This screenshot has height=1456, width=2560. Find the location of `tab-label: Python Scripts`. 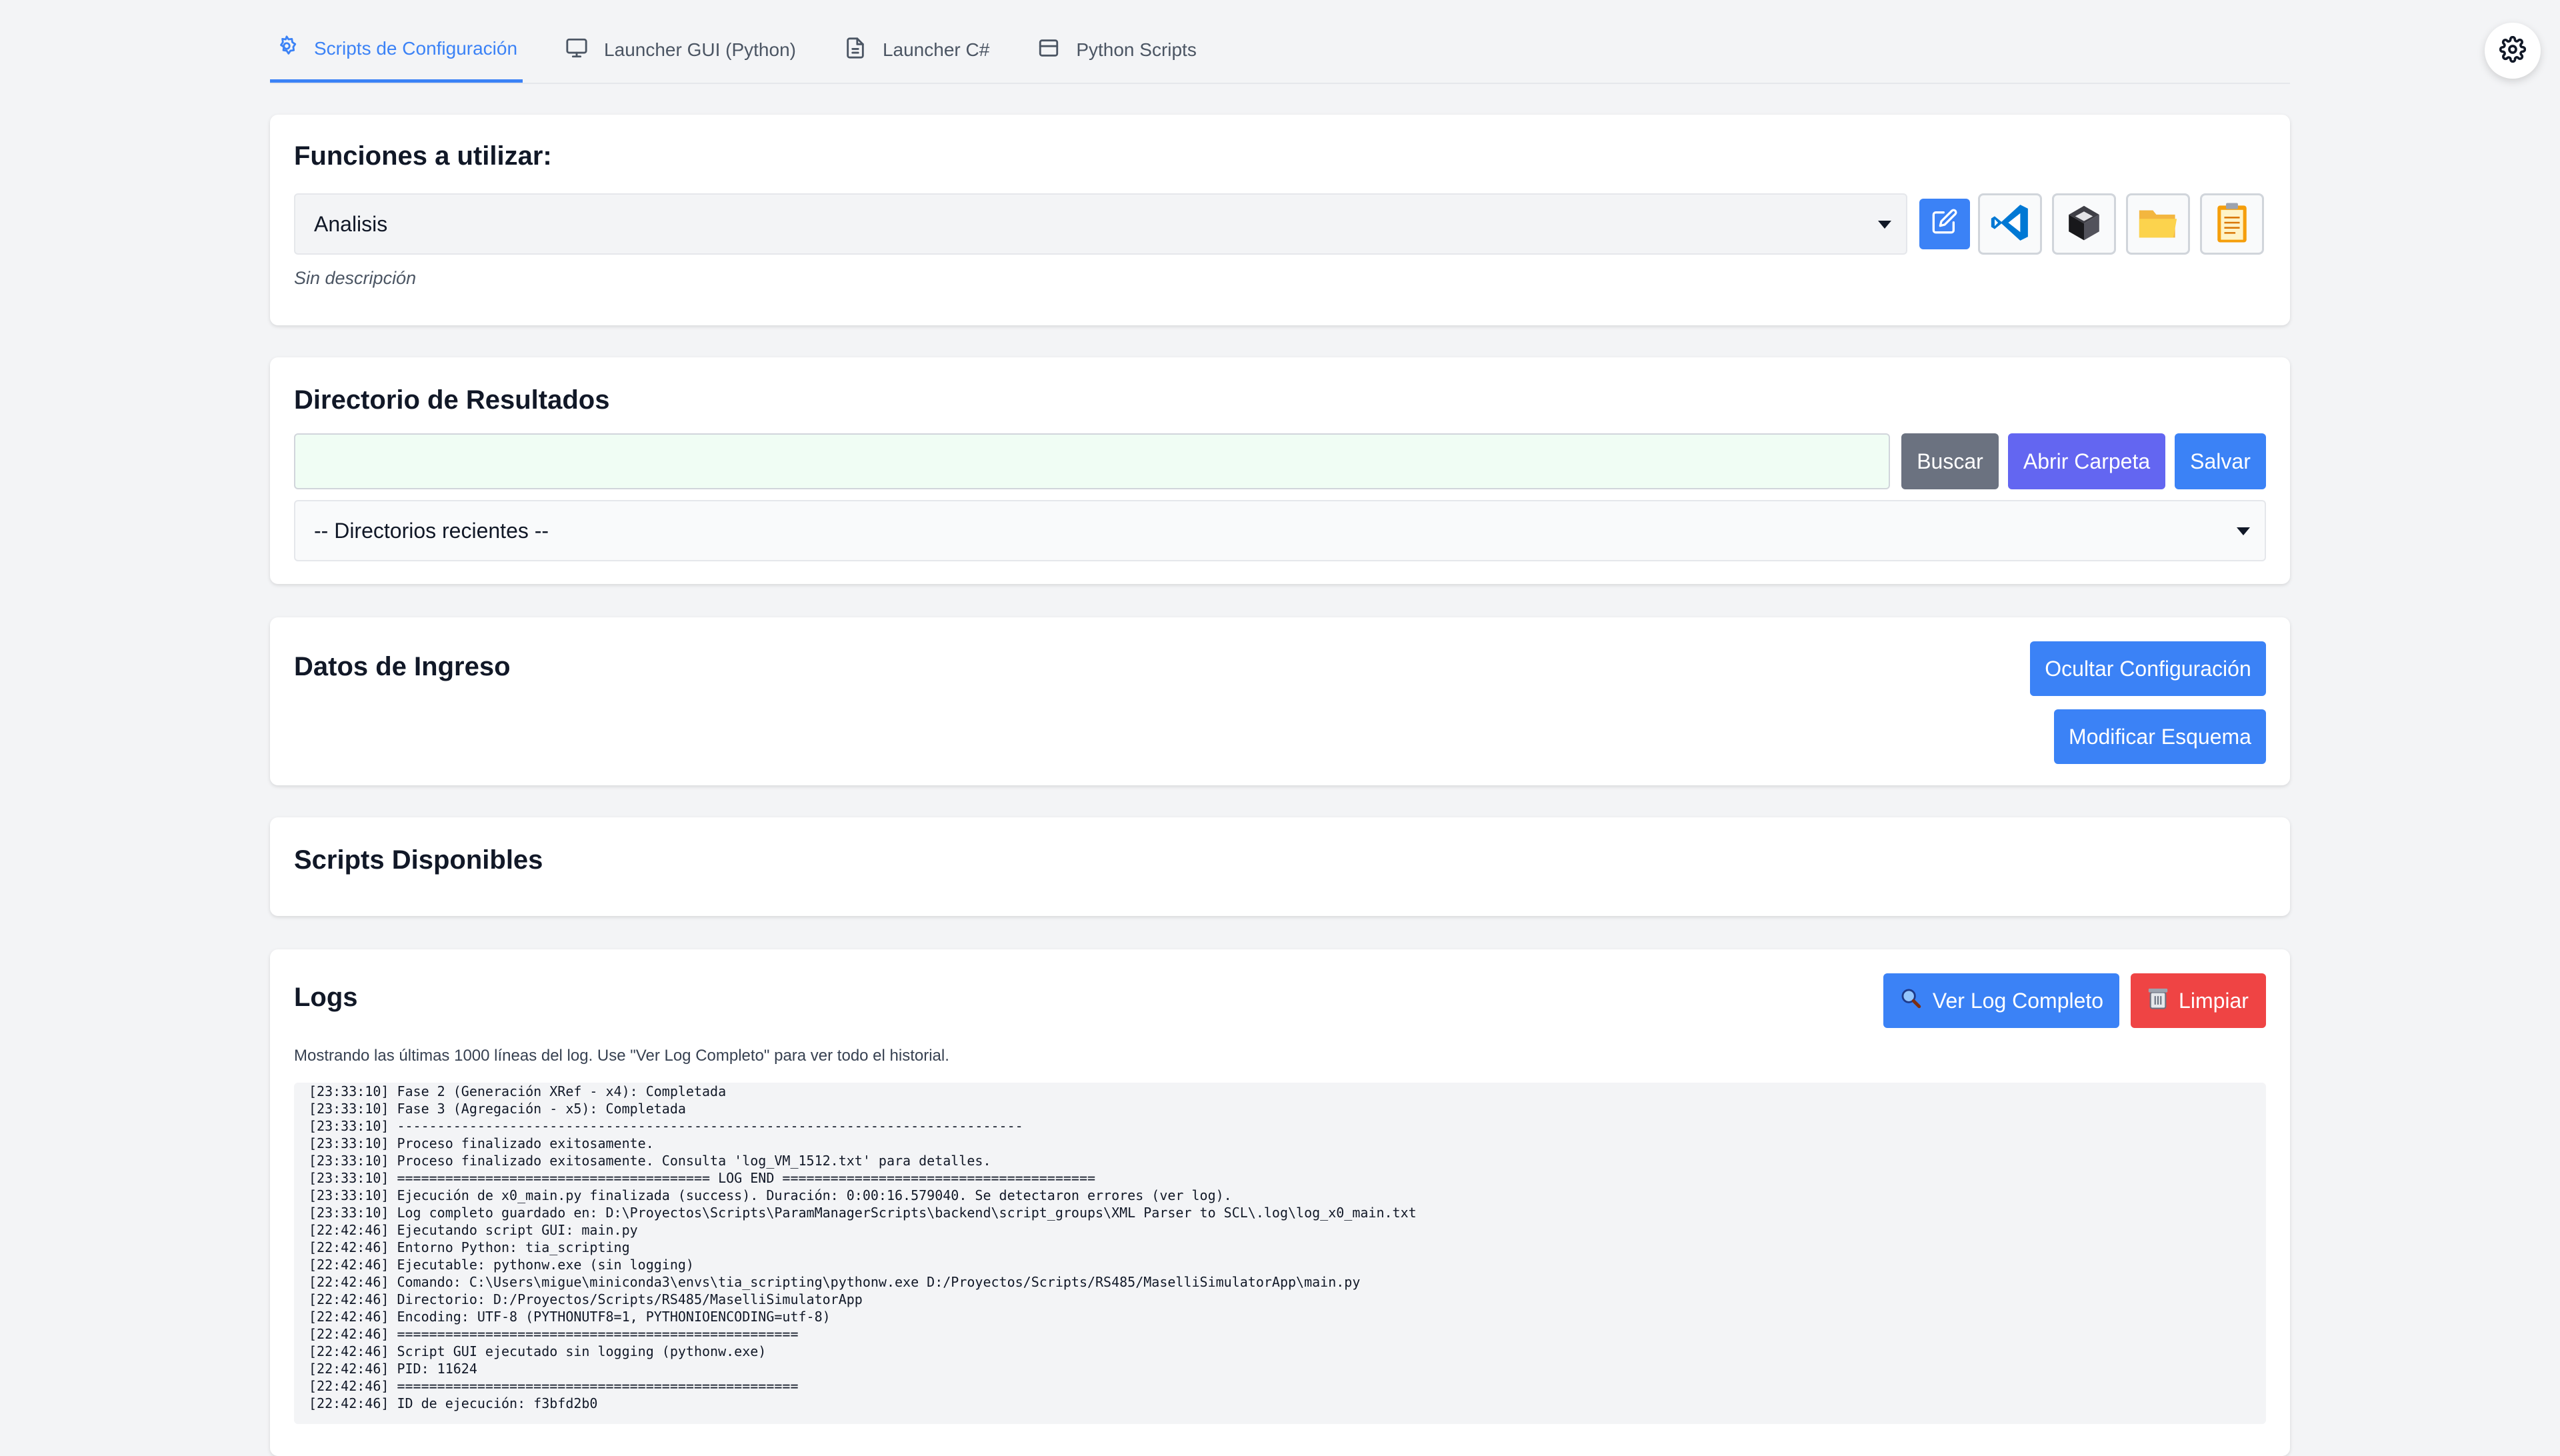

tab-label: Python Scripts is located at coordinates (1136, 49).